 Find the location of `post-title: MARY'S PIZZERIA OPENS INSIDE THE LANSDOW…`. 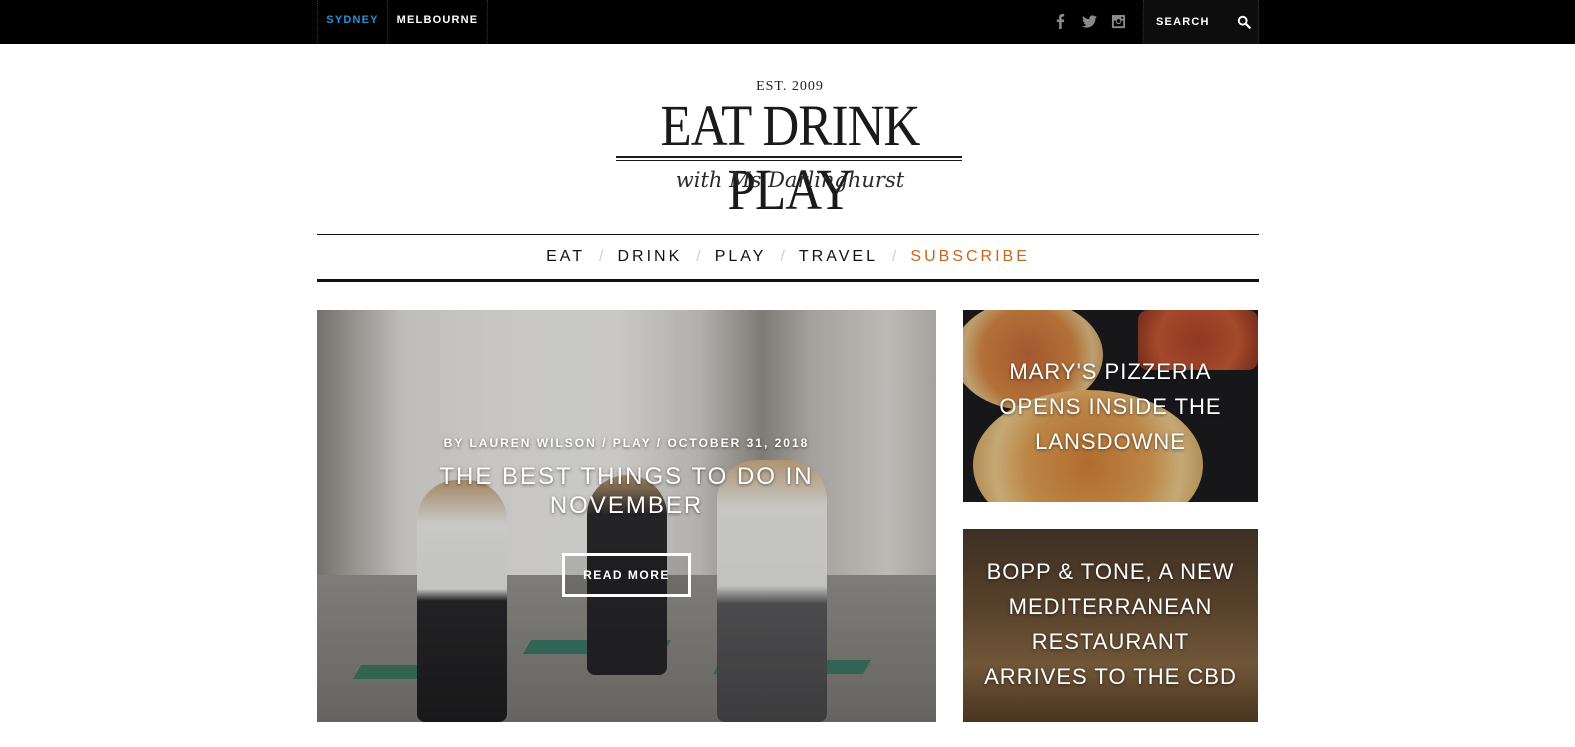

post-title: MARY'S PIZZERIA OPENS INSIDE THE LANSDOW… is located at coordinates (1110, 406).